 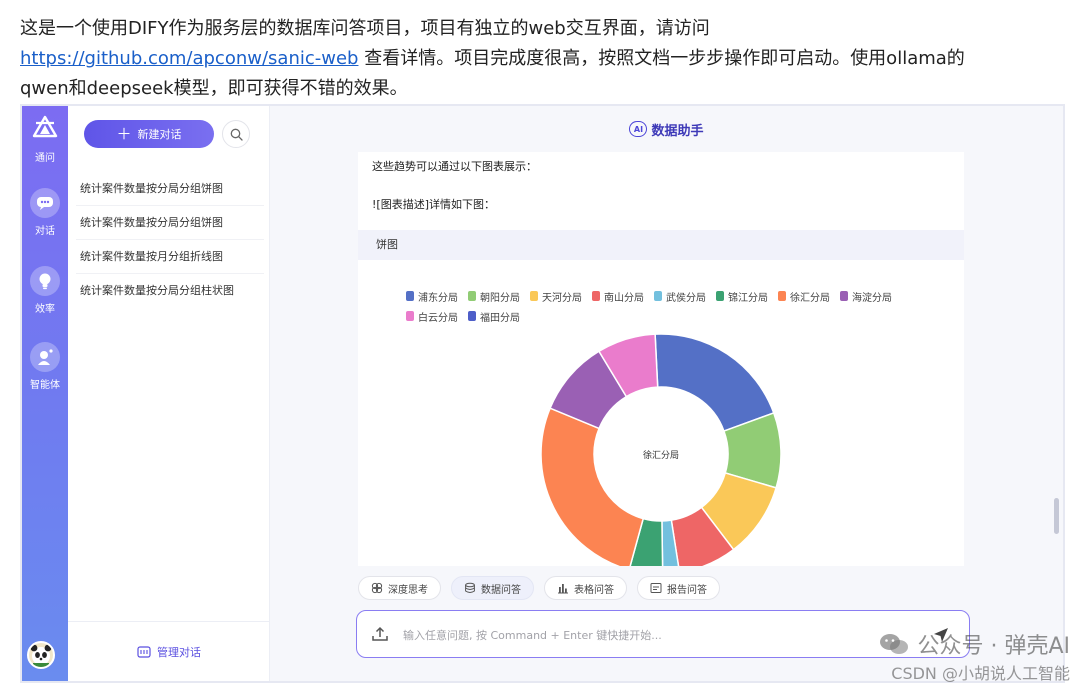 What do you see at coordinates (677, 131) in the screenshot?
I see `page-title: 数据助手` at bounding box center [677, 131].